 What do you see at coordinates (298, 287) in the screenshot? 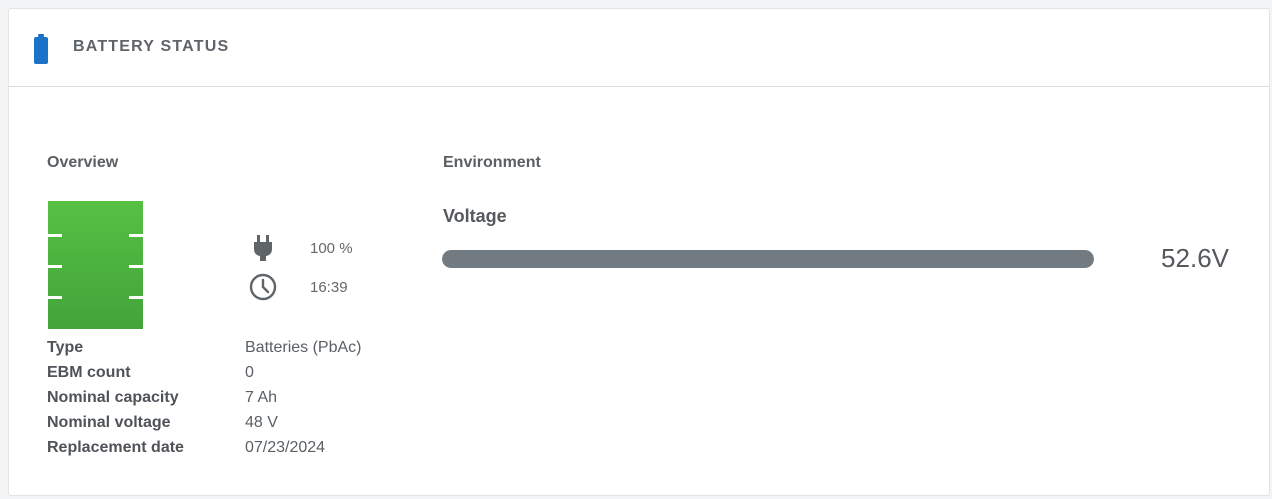
I see `runtime-status: 16:39` at bounding box center [298, 287].